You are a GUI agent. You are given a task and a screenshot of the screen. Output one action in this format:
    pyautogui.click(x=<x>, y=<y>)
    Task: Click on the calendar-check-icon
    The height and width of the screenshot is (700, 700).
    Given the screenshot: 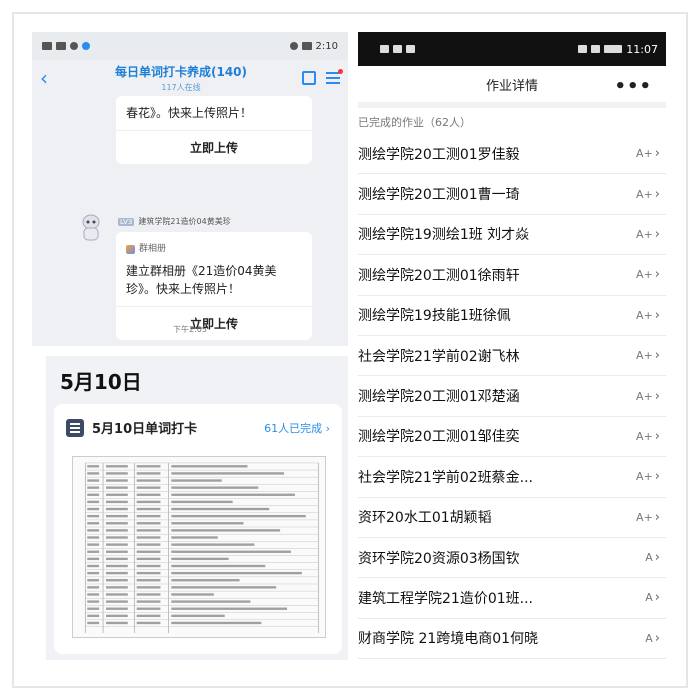 What is the action you would take?
    pyautogui.click(x=309, y=78)
    